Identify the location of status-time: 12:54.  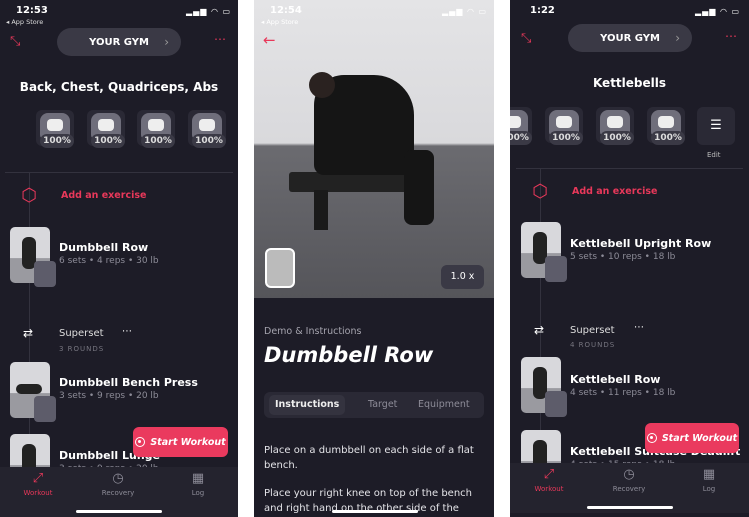
(286, 10).